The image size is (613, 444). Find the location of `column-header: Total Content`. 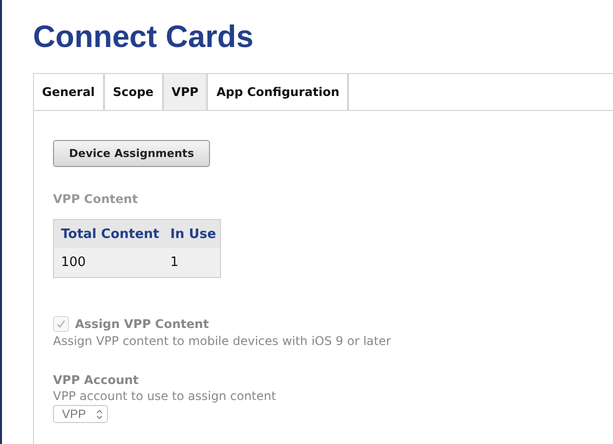

column-header: Total Content is located at coordinates (109, 234).